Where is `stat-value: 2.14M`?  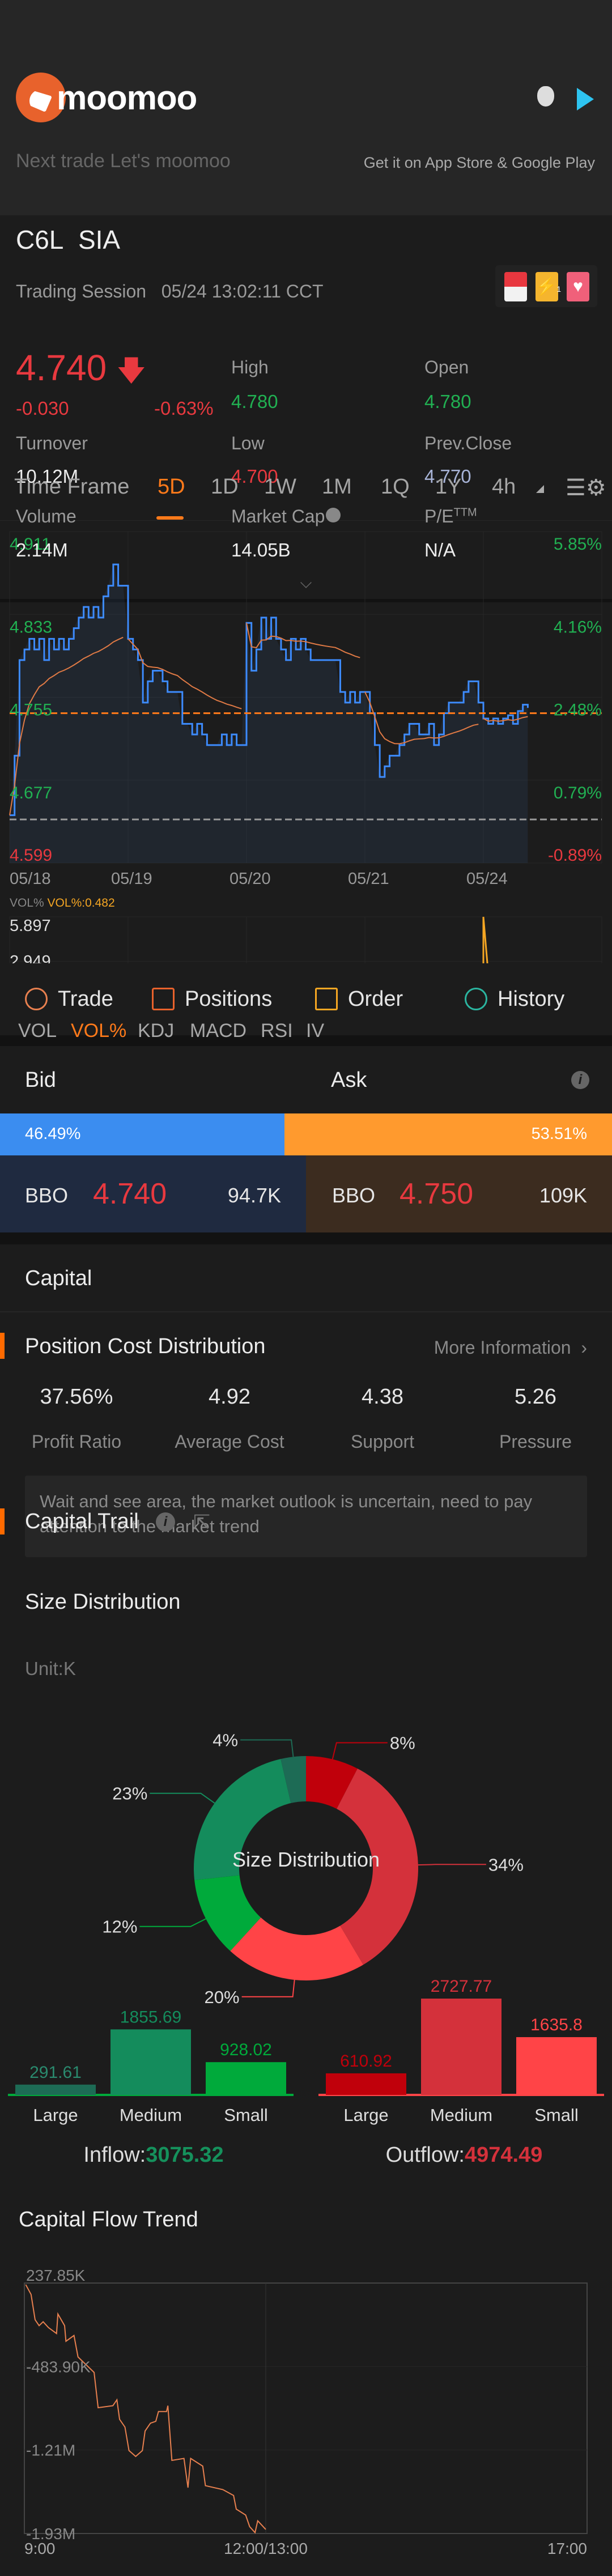
stat-value: 2.14M is located at coordinates (42, 549).